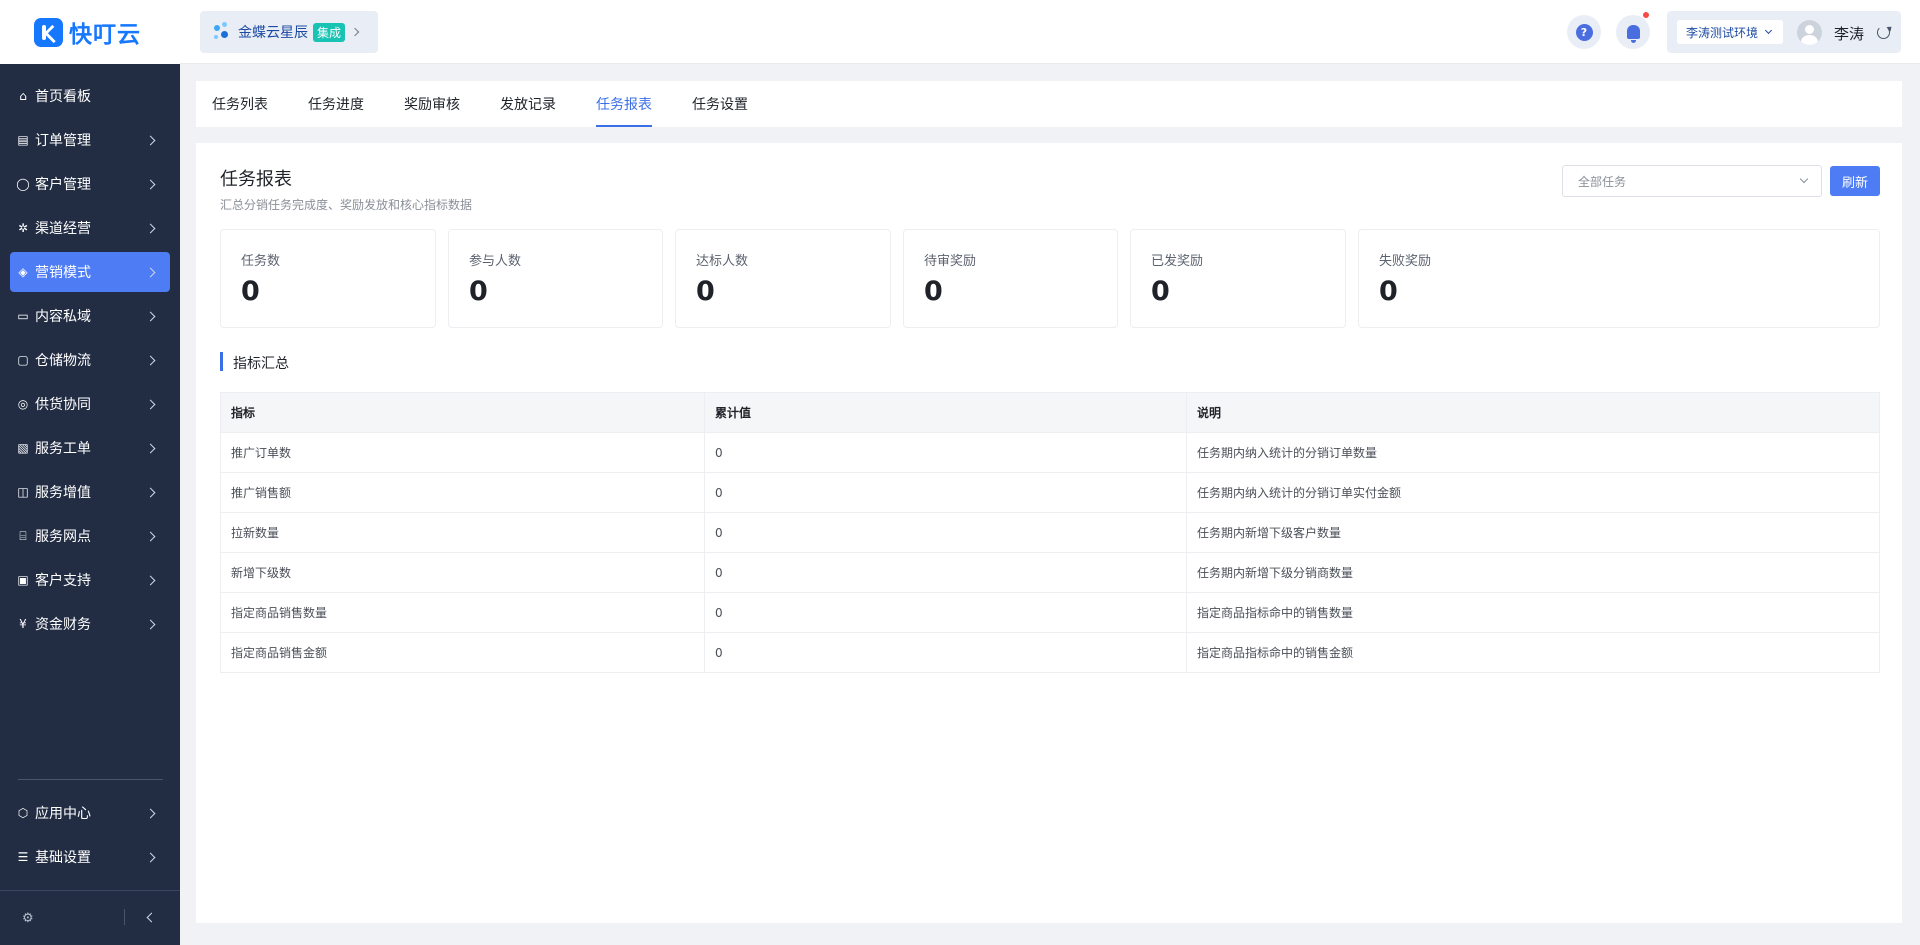 Image resolution: width=1920 pixels, height=945 pixels. Describe the element at coordinates (1849, 33) in the screenshot. I see `username: 李涛` at that location.